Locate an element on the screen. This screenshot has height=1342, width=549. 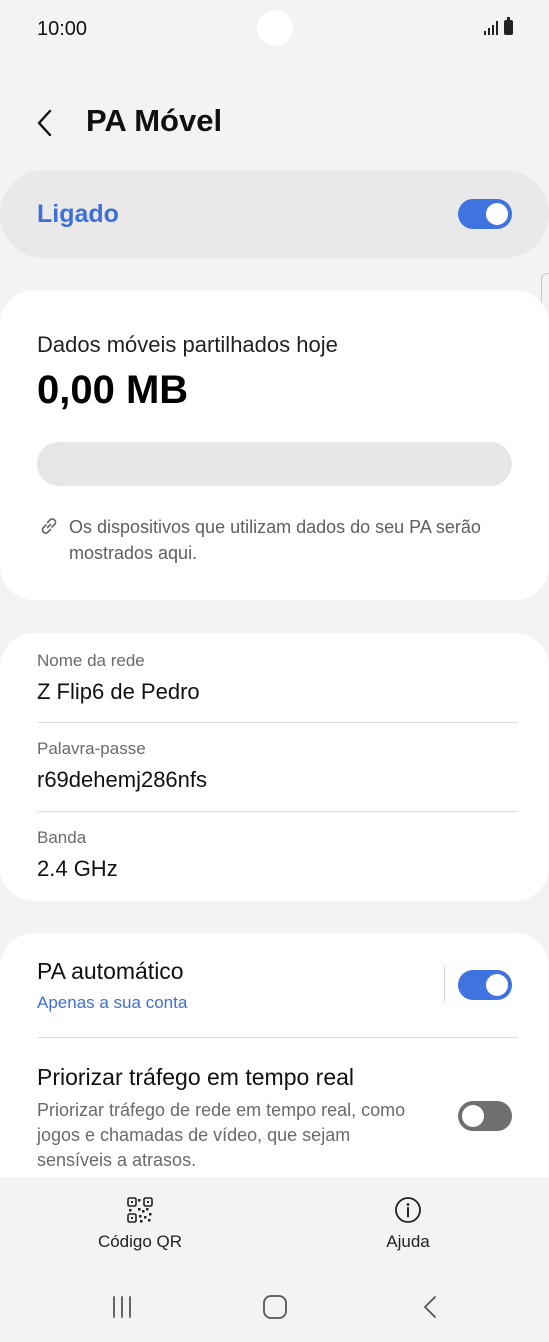
help-button: Ajuda is located at coordinates (408, 1223).